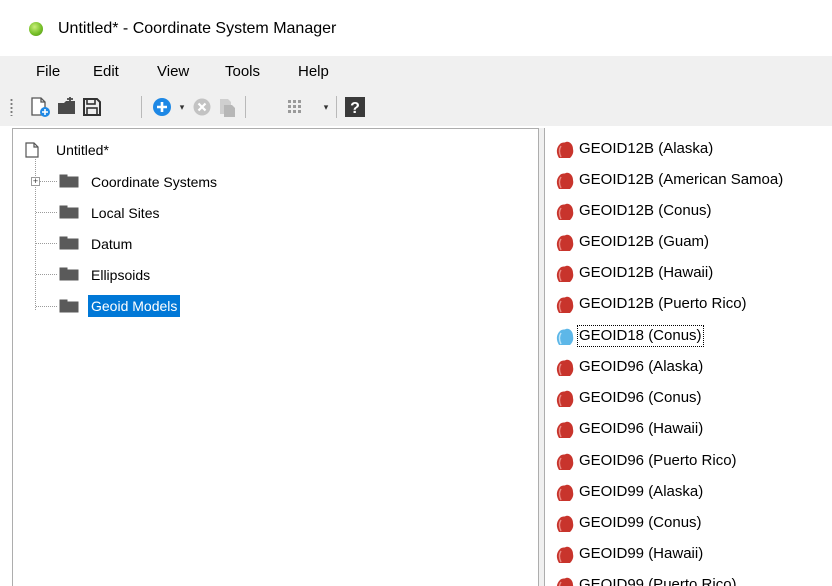 The height and width of the screenshot is (586, 832). Describe the element at coordinates (645, 210) in the screenshot. I see `list-item-label: GEOID12B (Conus)` at that location.